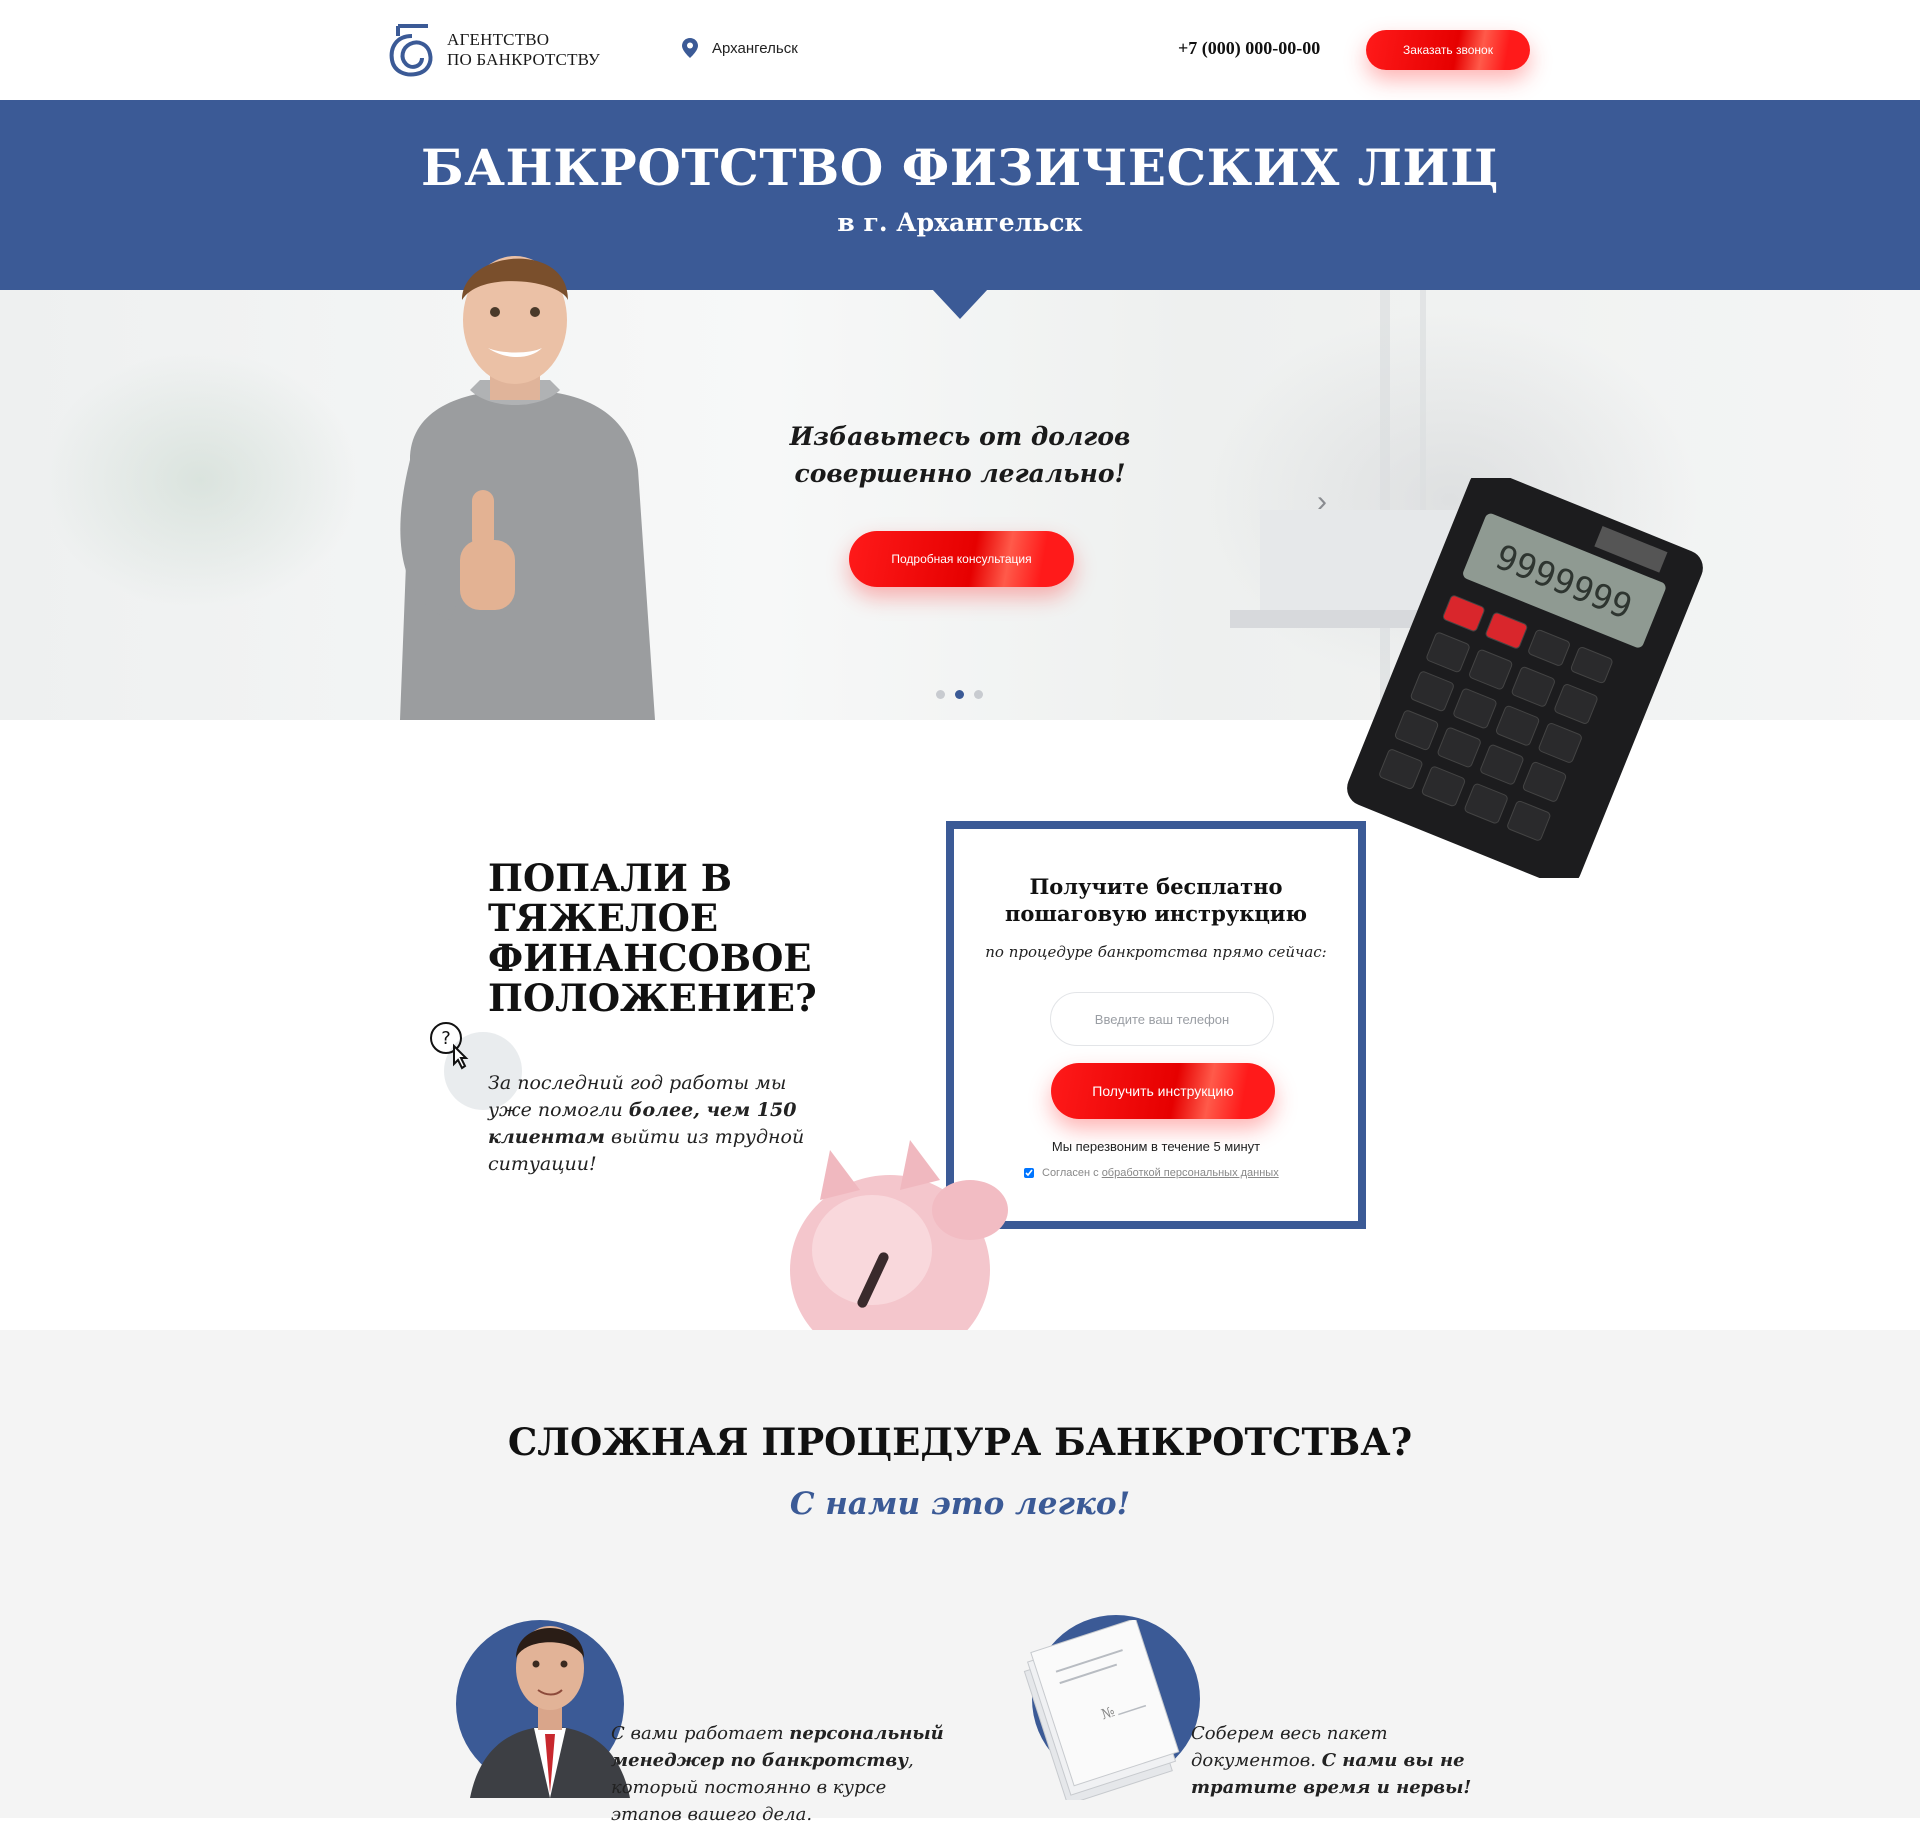  Describe the element at coordinates (700, 1733) in the screenshot. I see `feature-text-part: С вами работает` at that location.